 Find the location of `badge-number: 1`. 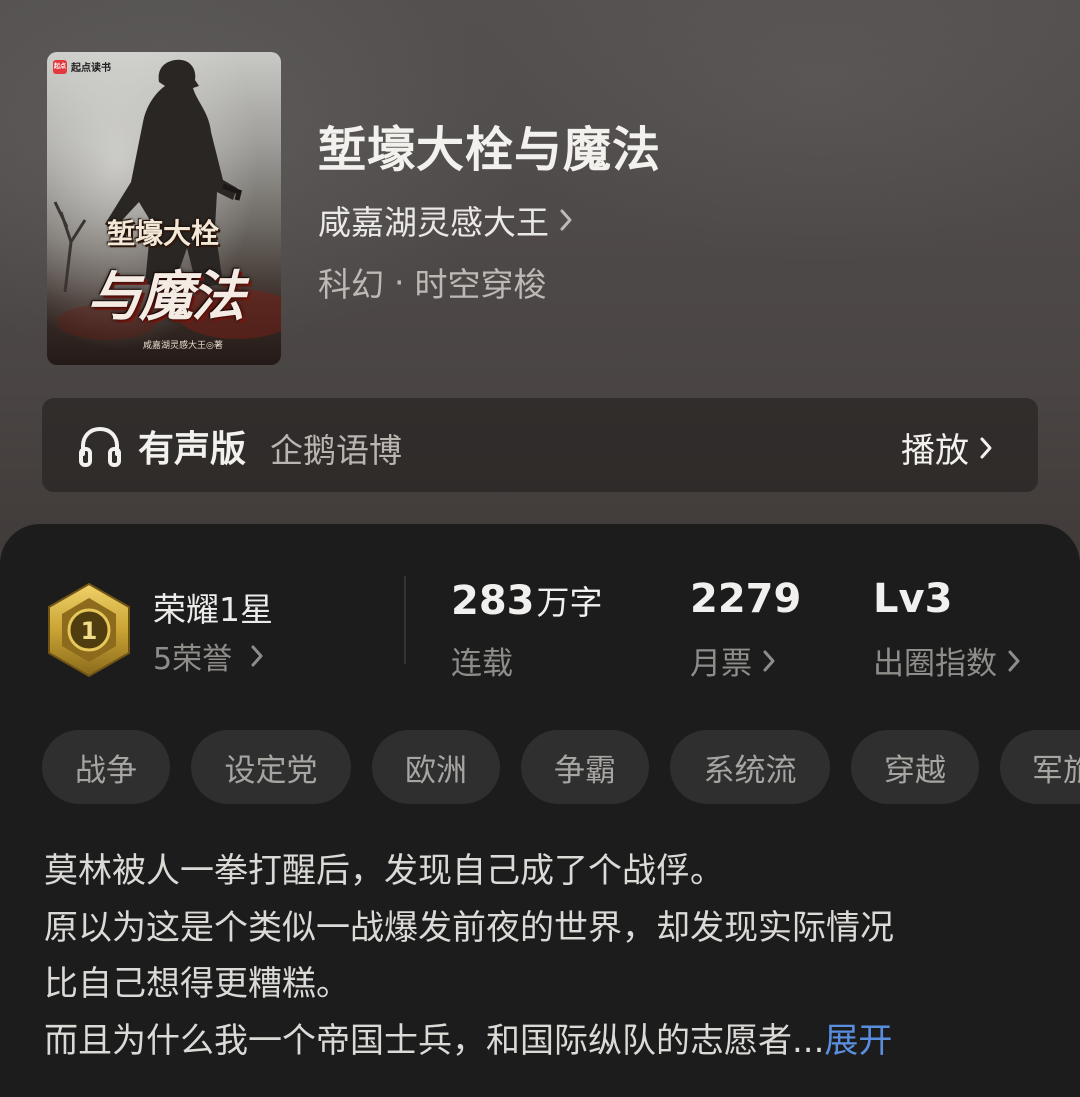

badge-number: 1 is located at coordinates (89, 631).